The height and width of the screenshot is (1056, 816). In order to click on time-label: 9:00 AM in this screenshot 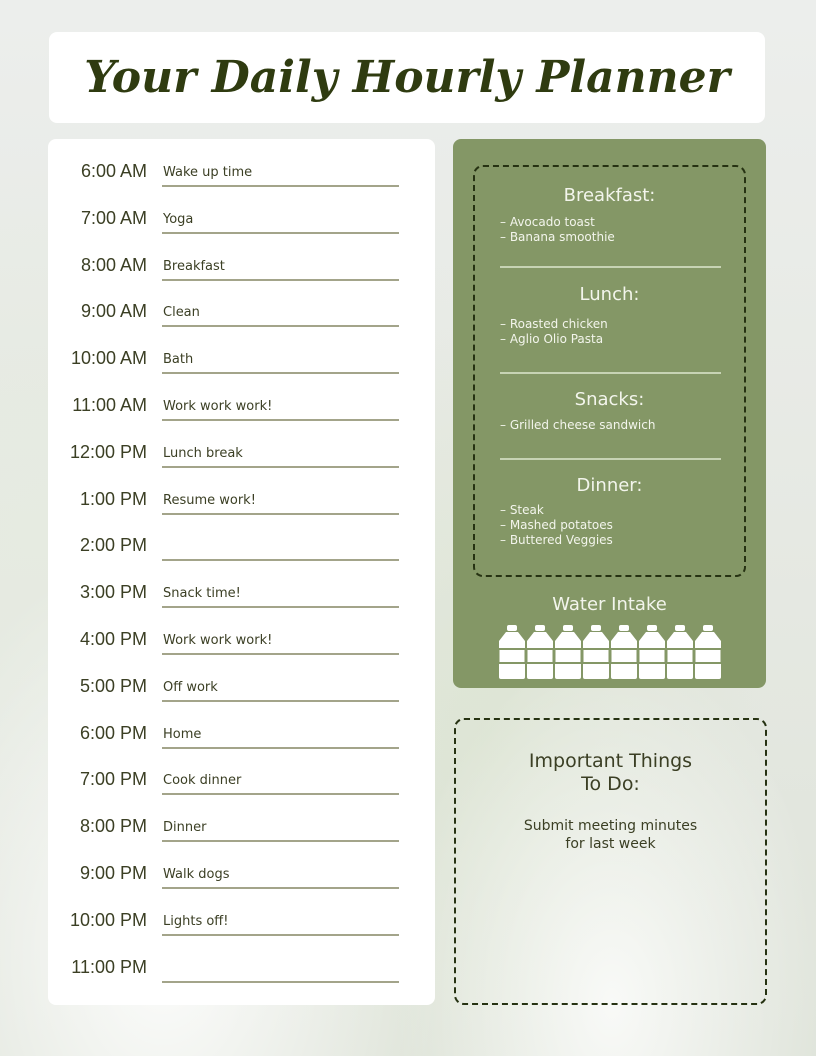, I will do `click(113, 311)`.